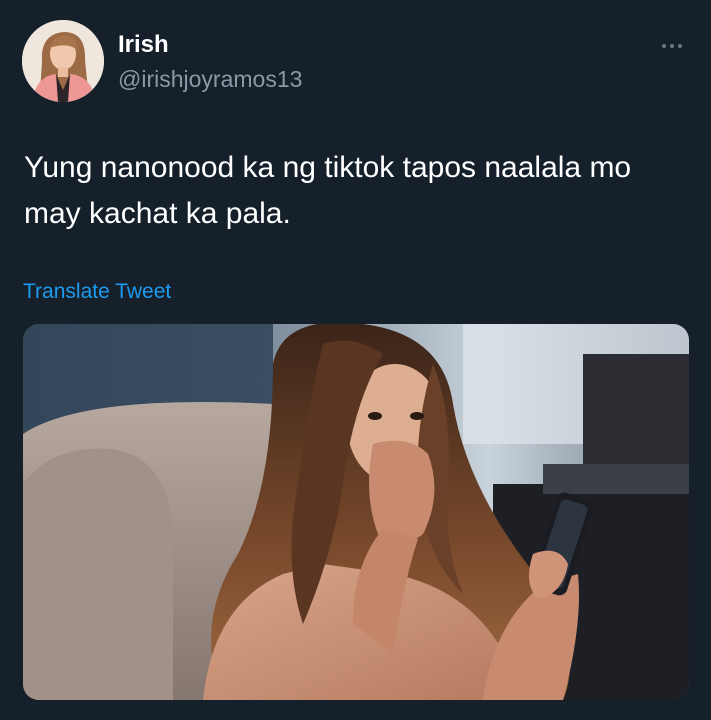 The image size is (711, 720). I want to click on avatar-image, so click(63, 61).